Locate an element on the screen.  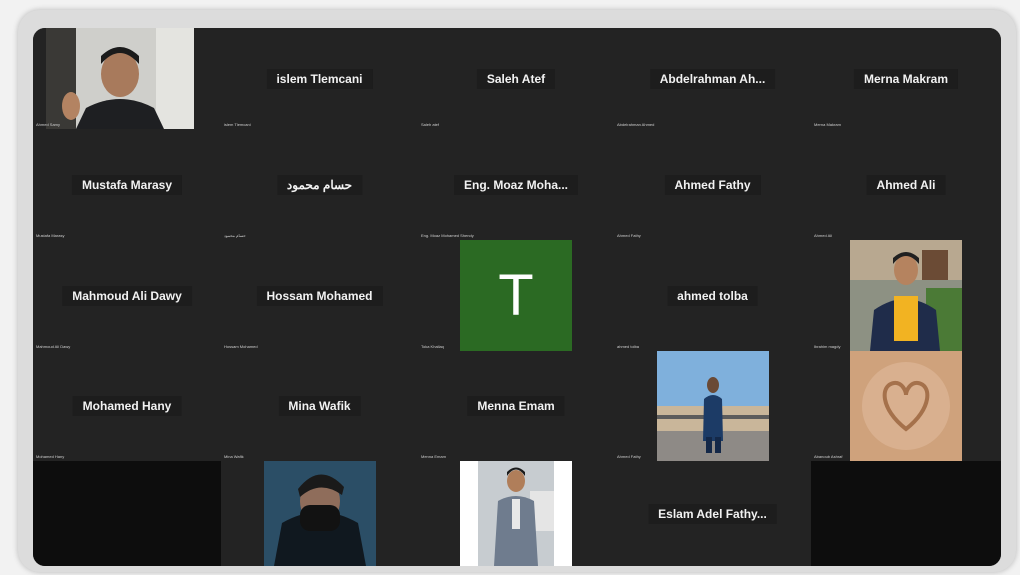
participant-tile-photo: Ibrahim magdy is located at coordinates (906, 295).